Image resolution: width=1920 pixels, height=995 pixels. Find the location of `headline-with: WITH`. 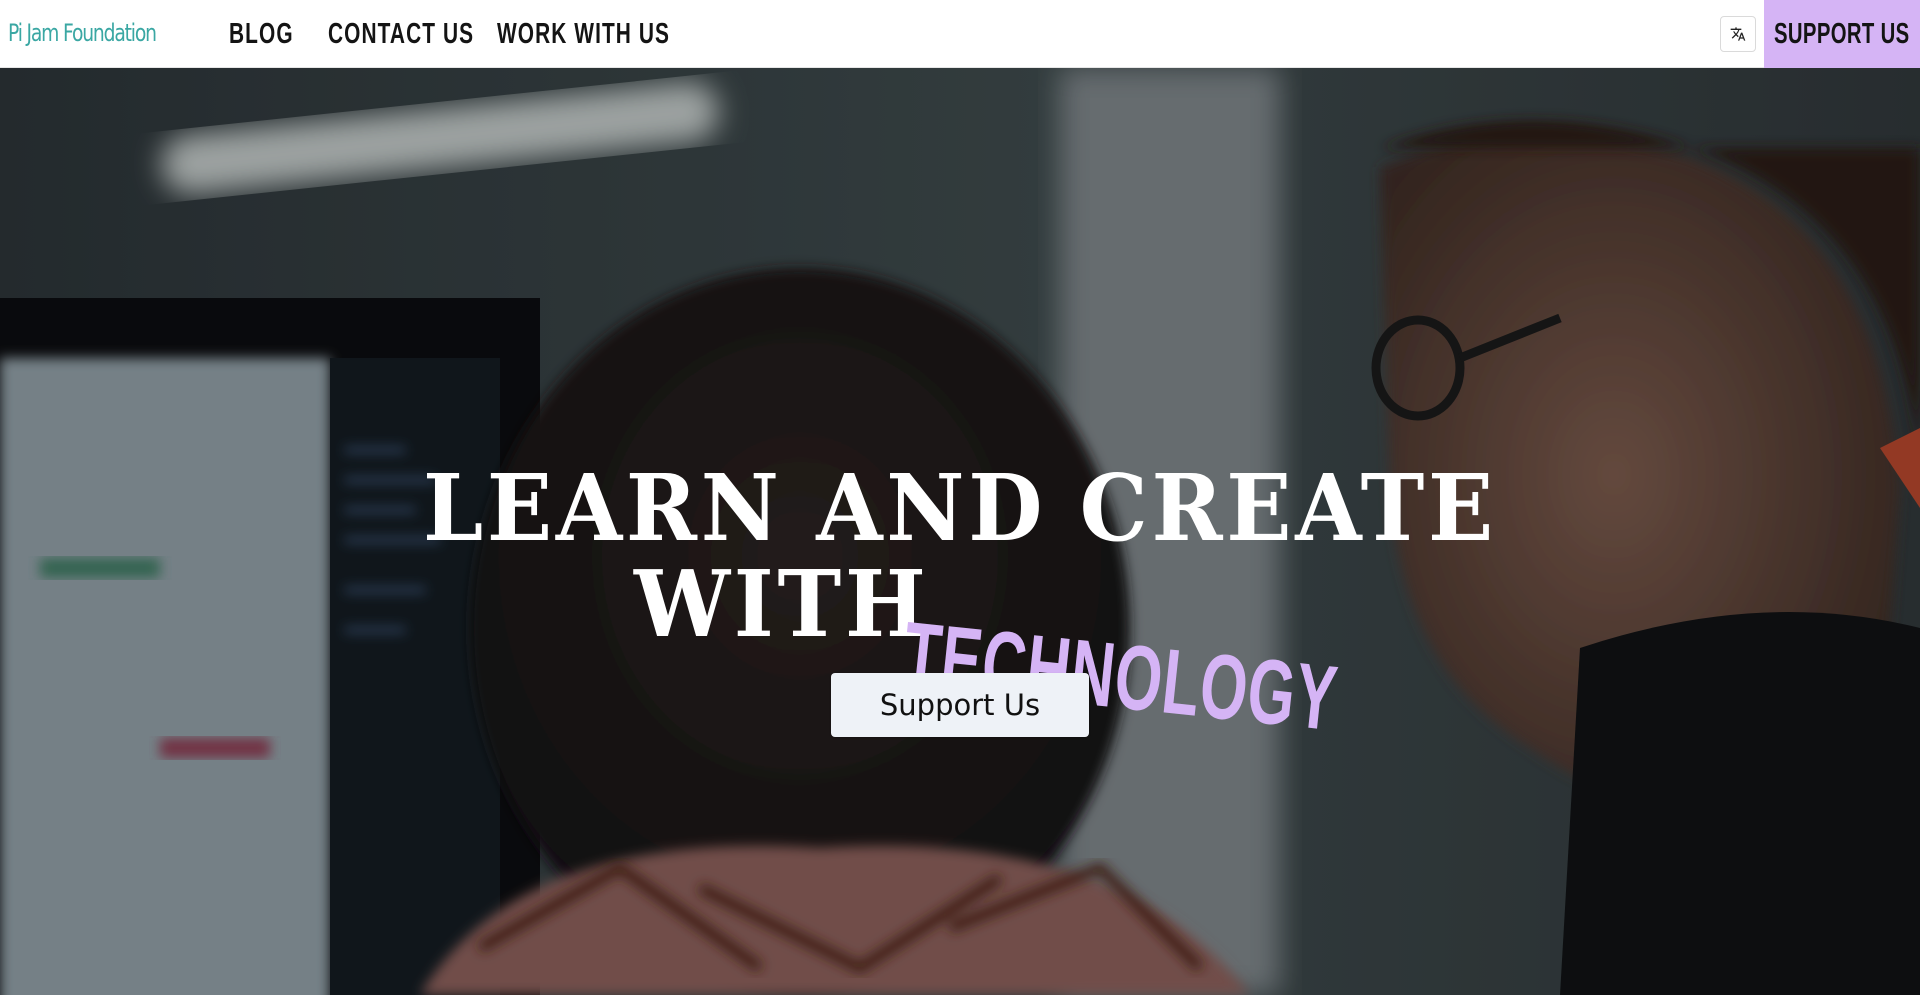

headline-with: WITH is located at coordinates (782, 604).